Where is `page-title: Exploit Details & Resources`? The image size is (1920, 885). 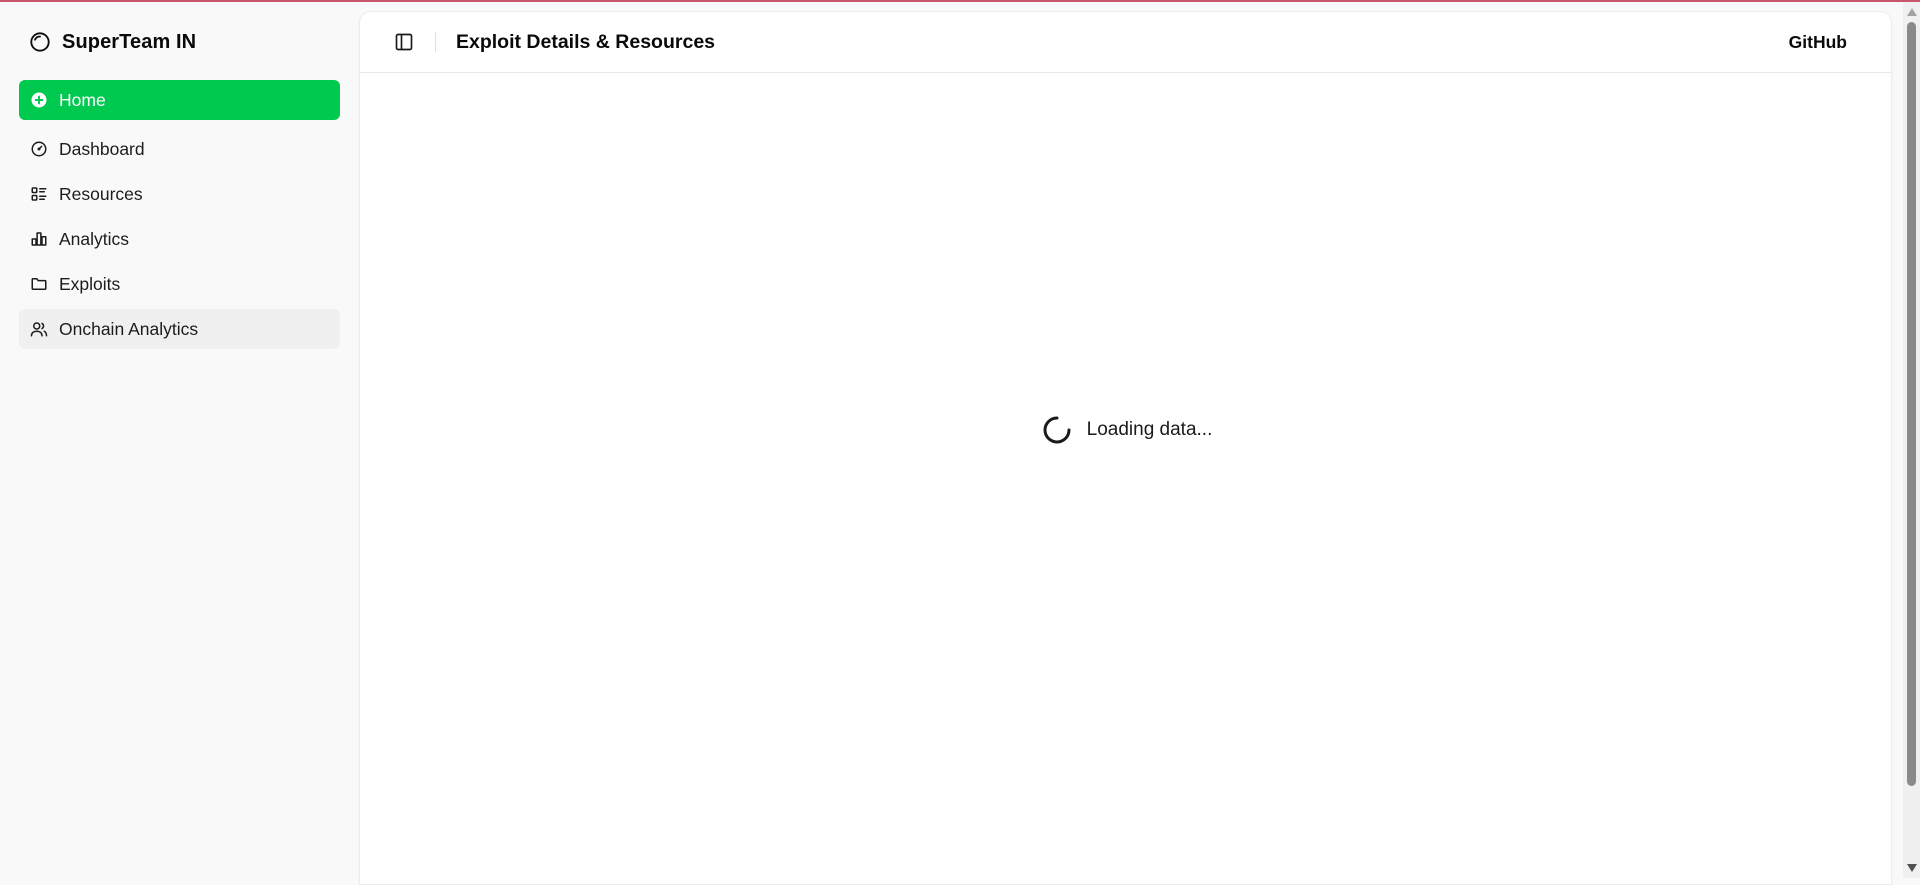 page-title: Exploit Details & Resources is located at coordinates (586, 41).